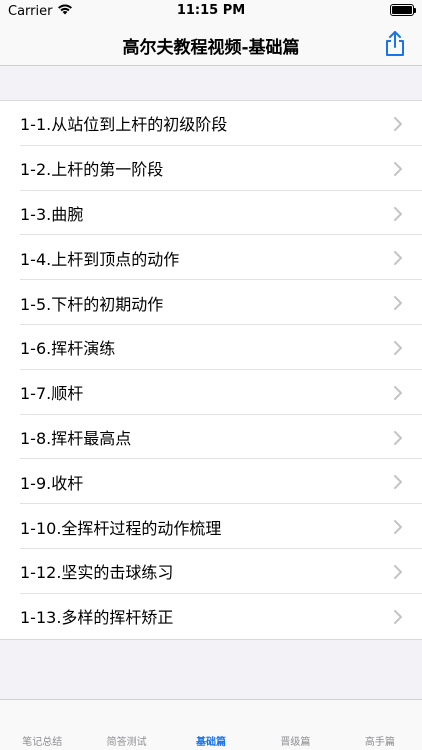 This screenshot has height=750, width=422. I want to click on lesson-title: 1-7.顺杆, so click(52, 394).